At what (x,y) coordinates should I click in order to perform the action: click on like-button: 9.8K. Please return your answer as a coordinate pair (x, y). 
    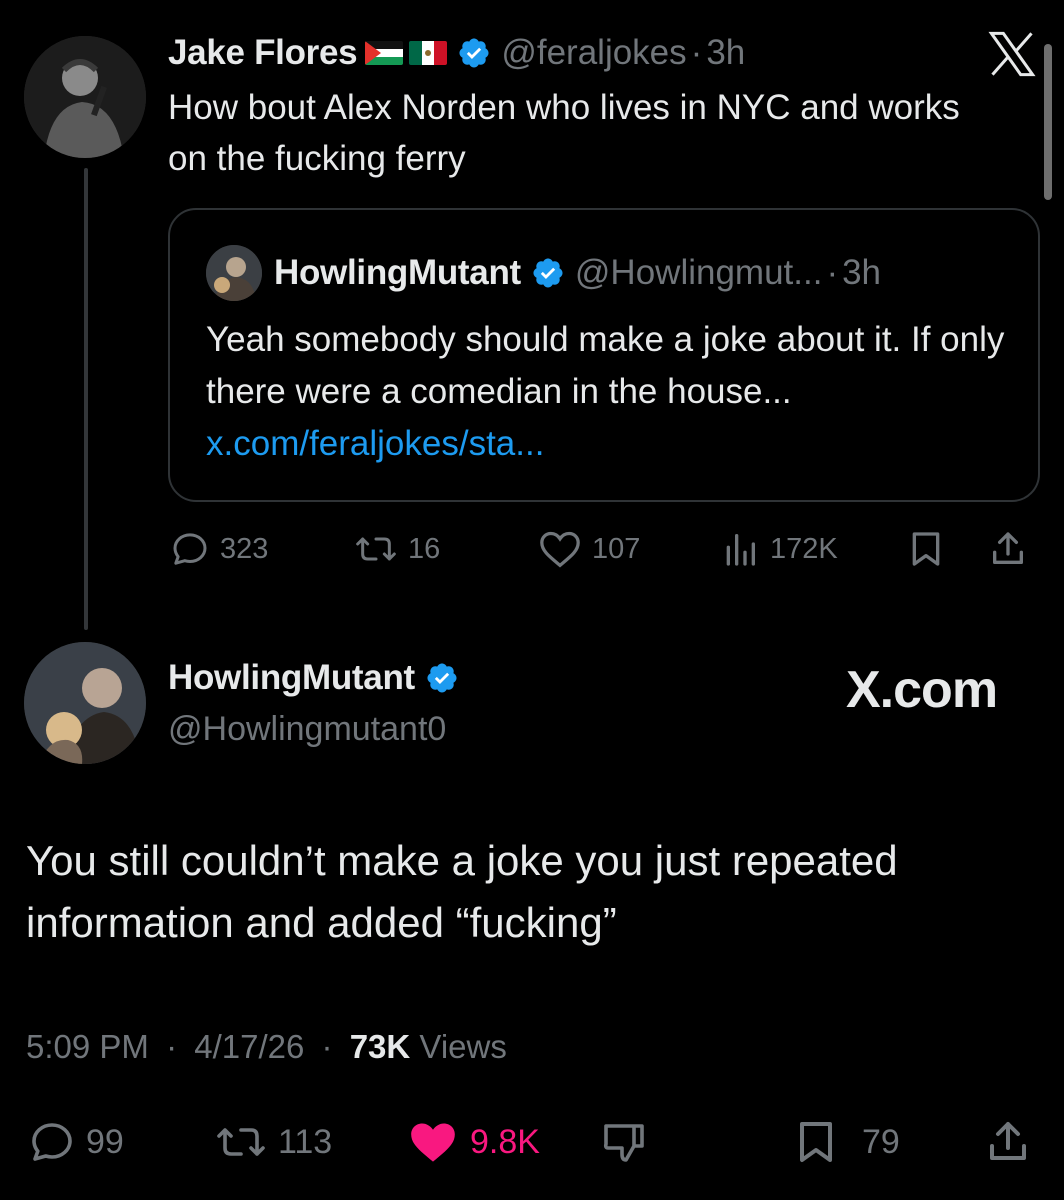
    Looking at the image, I should click on (473, 1142).